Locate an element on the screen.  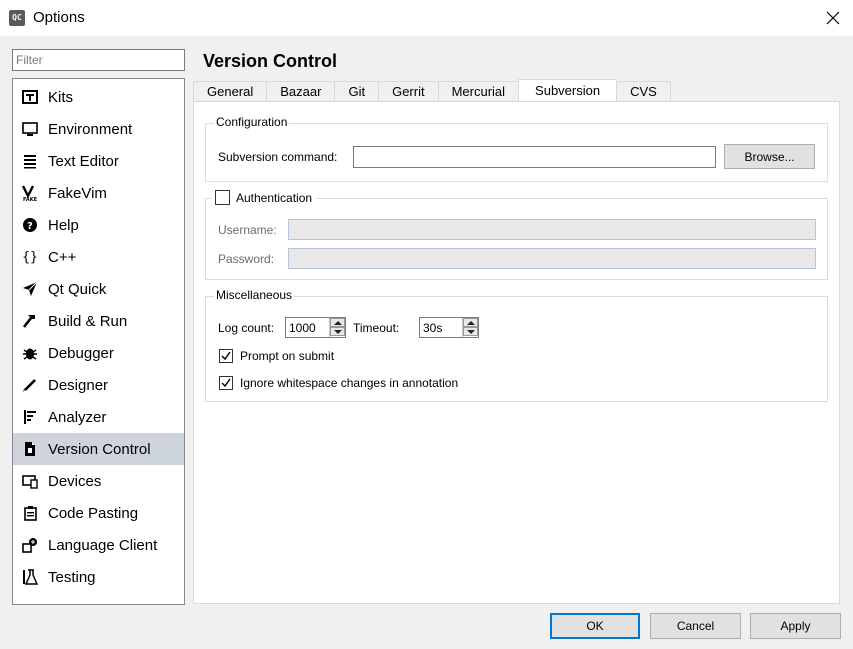
sidebar-item-label: Kits is located at coordinates (61, 97).